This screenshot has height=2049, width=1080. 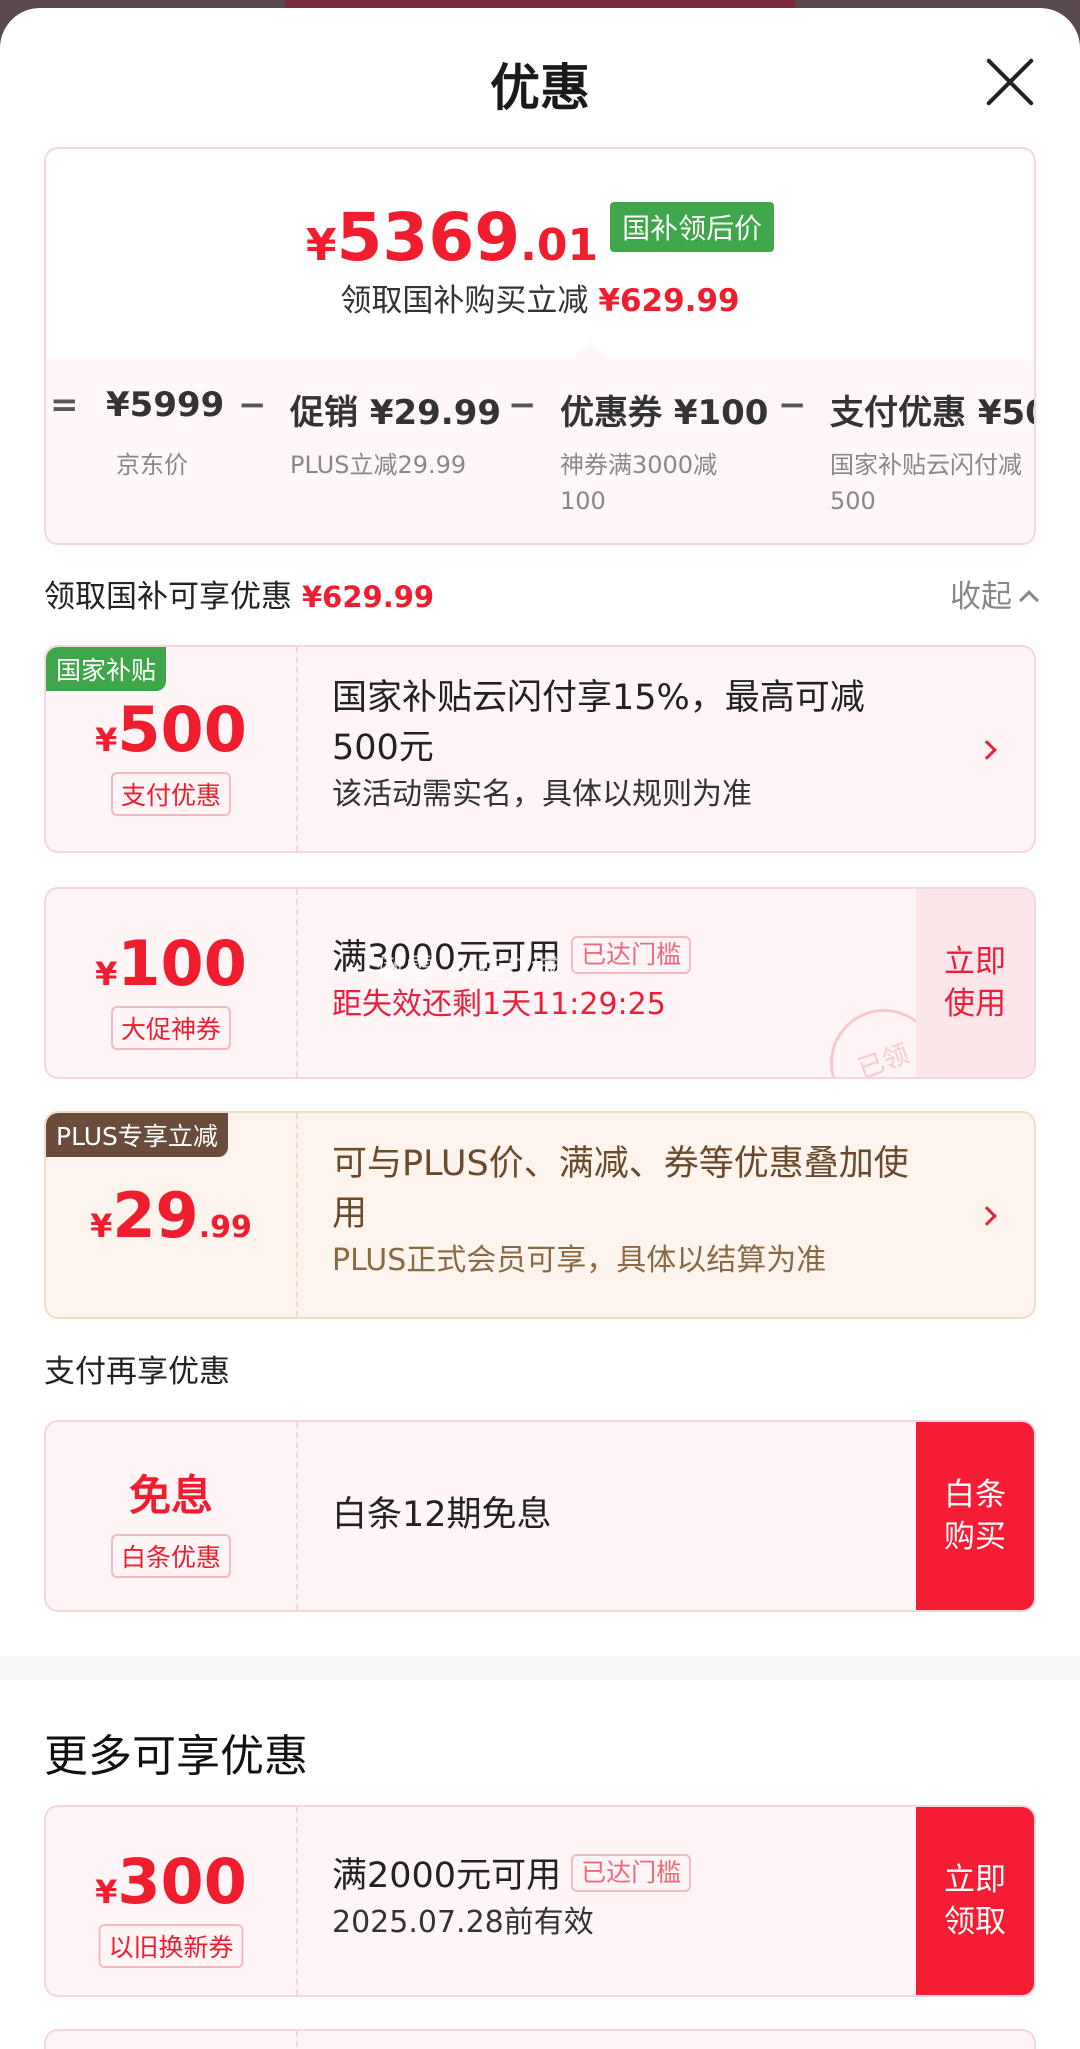 I want to click on coupon-description: PLUS正式会员可享，具体以结算为准, so click(x=579, y=1260).